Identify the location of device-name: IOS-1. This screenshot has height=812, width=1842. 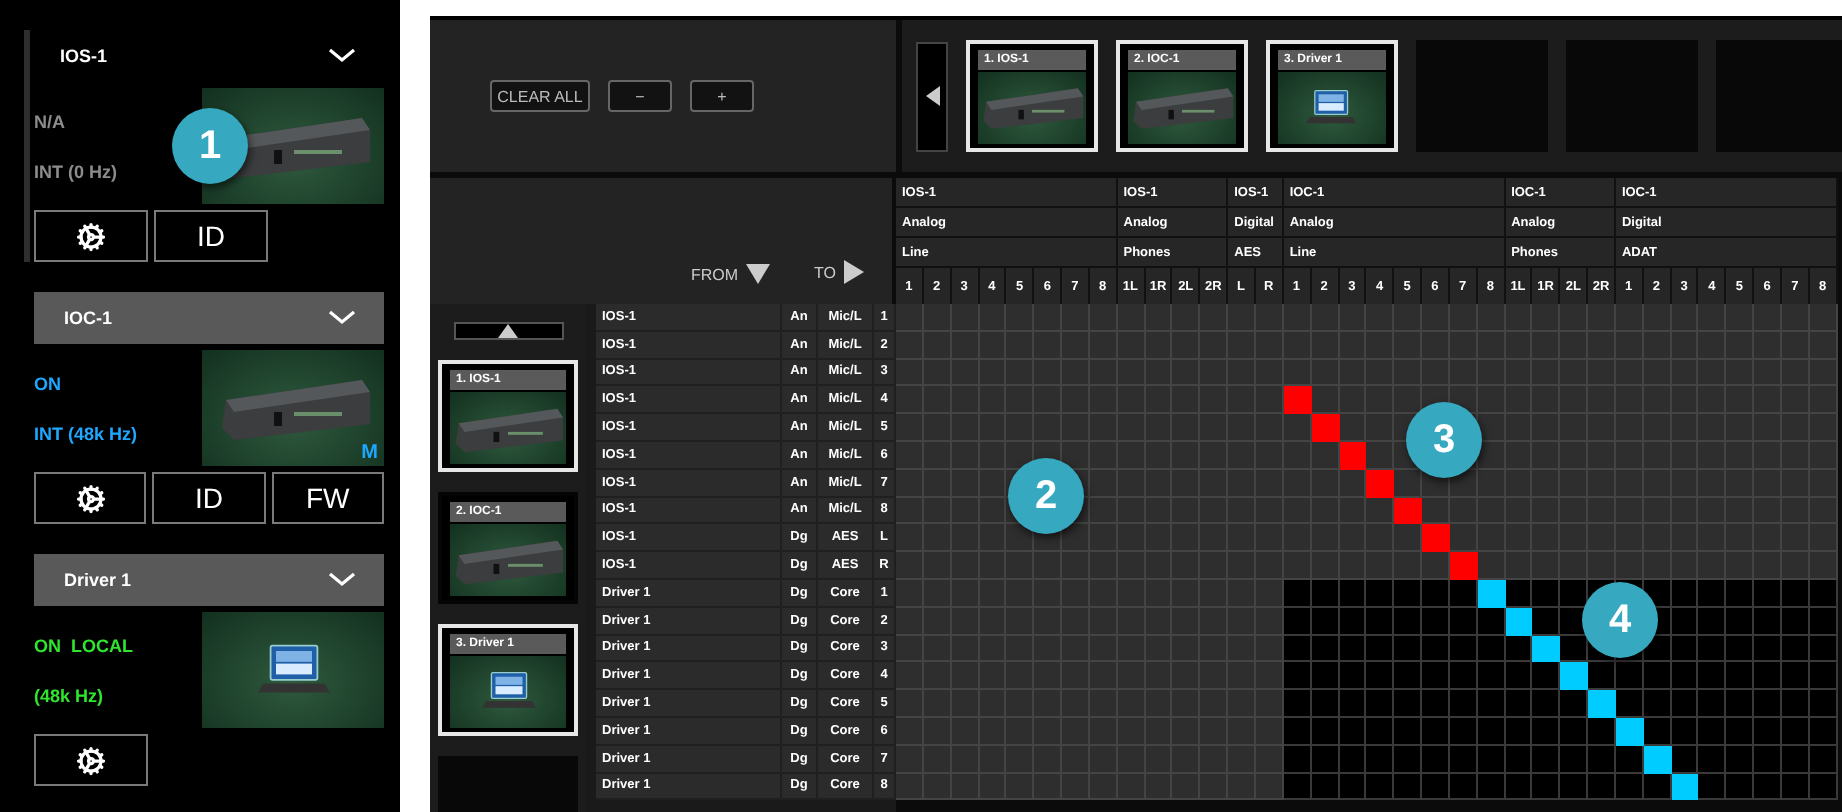
(84, 56).